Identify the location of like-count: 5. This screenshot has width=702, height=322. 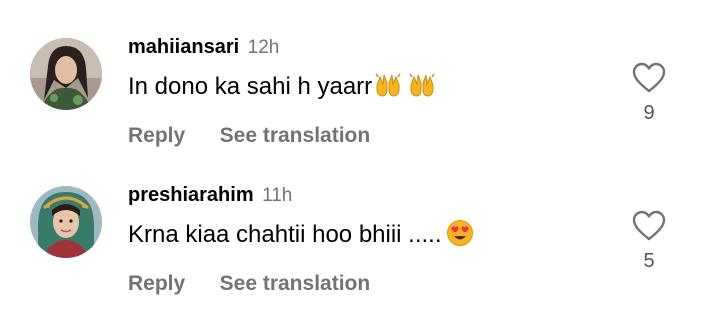
(649, 261).